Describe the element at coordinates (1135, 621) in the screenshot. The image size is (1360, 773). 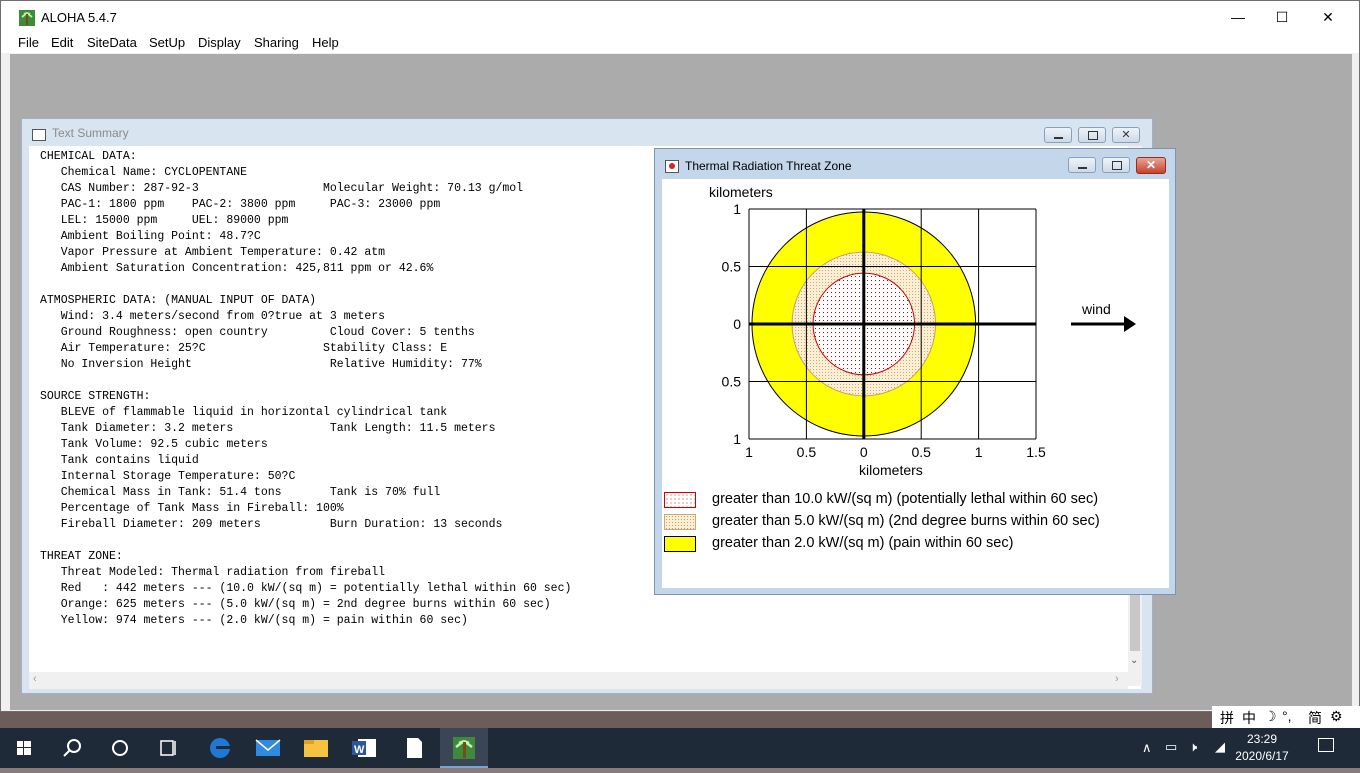
I see `scrollbar-thumb` at that location.